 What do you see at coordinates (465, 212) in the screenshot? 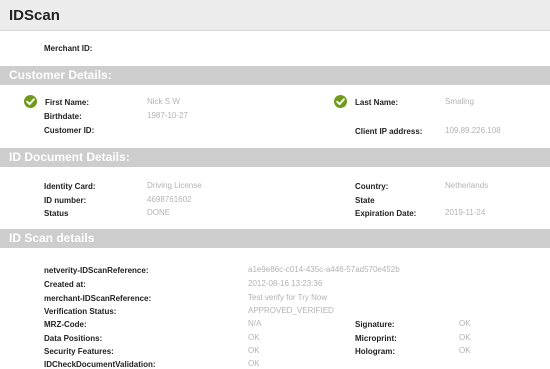
I see `expiration-date-value: 2019-11-24` at bounding box center [465, 212].